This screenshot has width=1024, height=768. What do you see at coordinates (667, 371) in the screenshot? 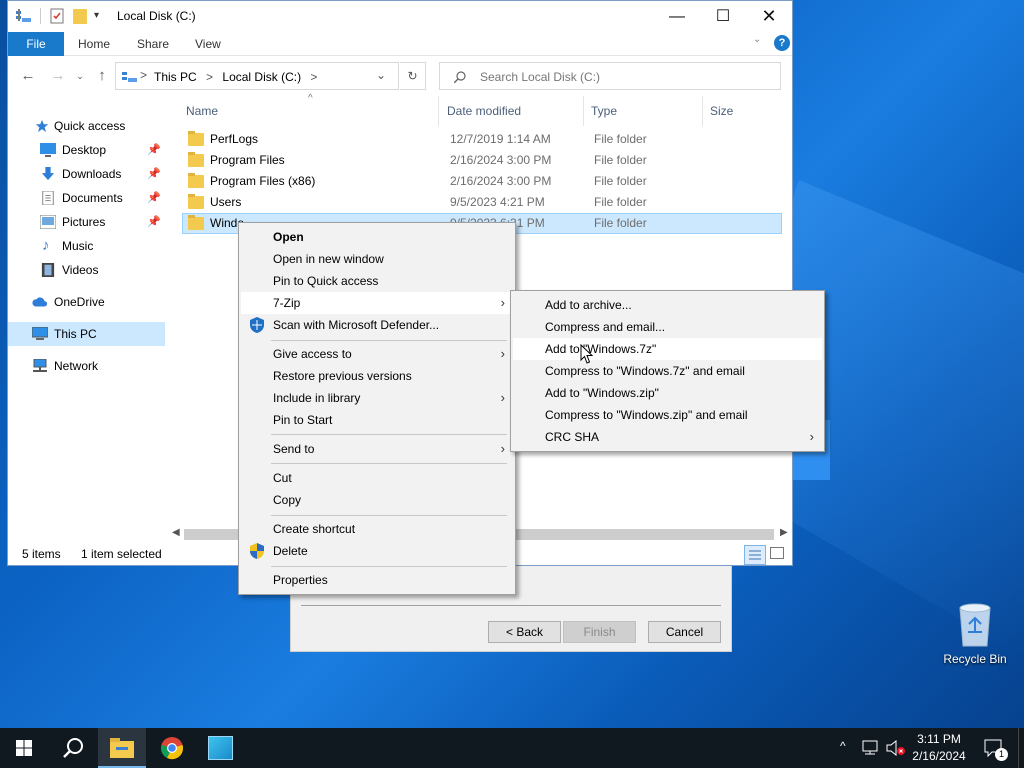
I see `menu-item-compress-7z-email: Compress to "Windows.7z" and email` at bounding box center [667, 371].